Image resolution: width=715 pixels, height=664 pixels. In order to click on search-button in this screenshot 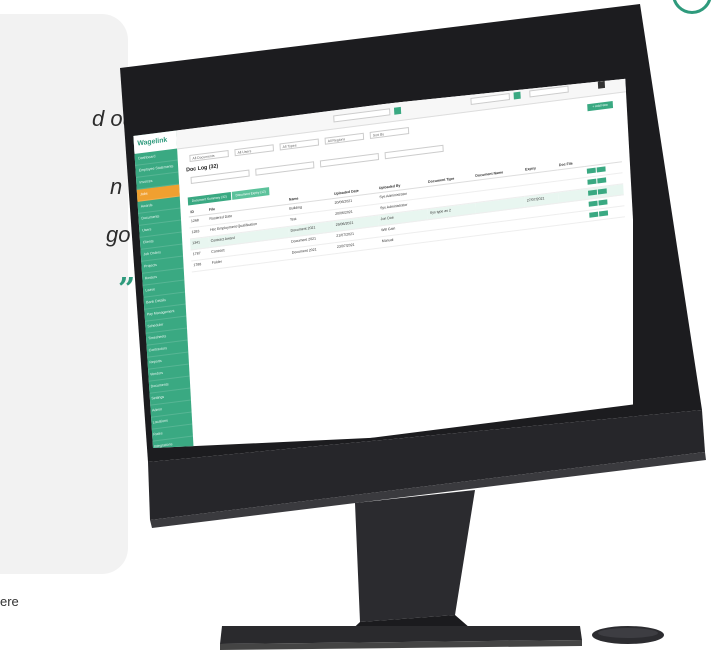, I will do `click(397, 110)`.